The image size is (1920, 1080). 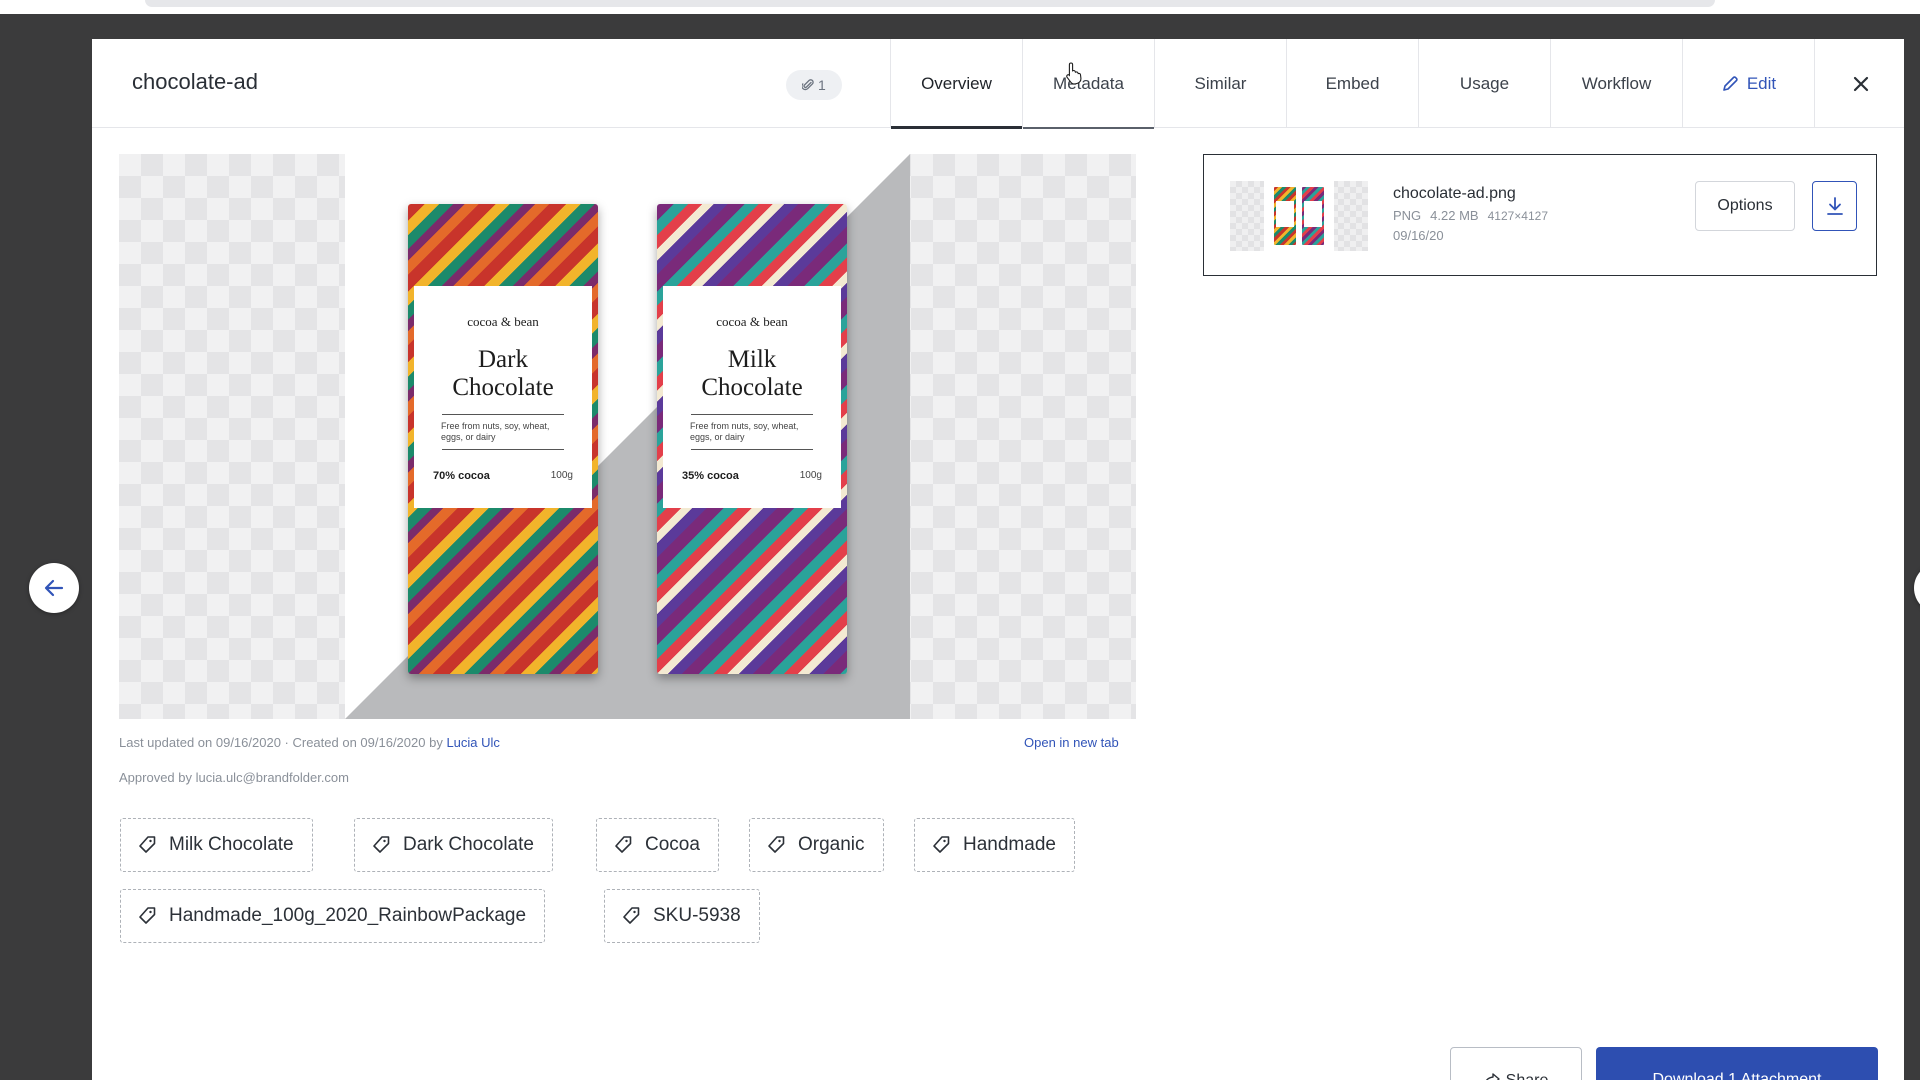 I want to click on tag-label: Handmade_100g_2020_RainbowPackage, so click(x=348, y=915).